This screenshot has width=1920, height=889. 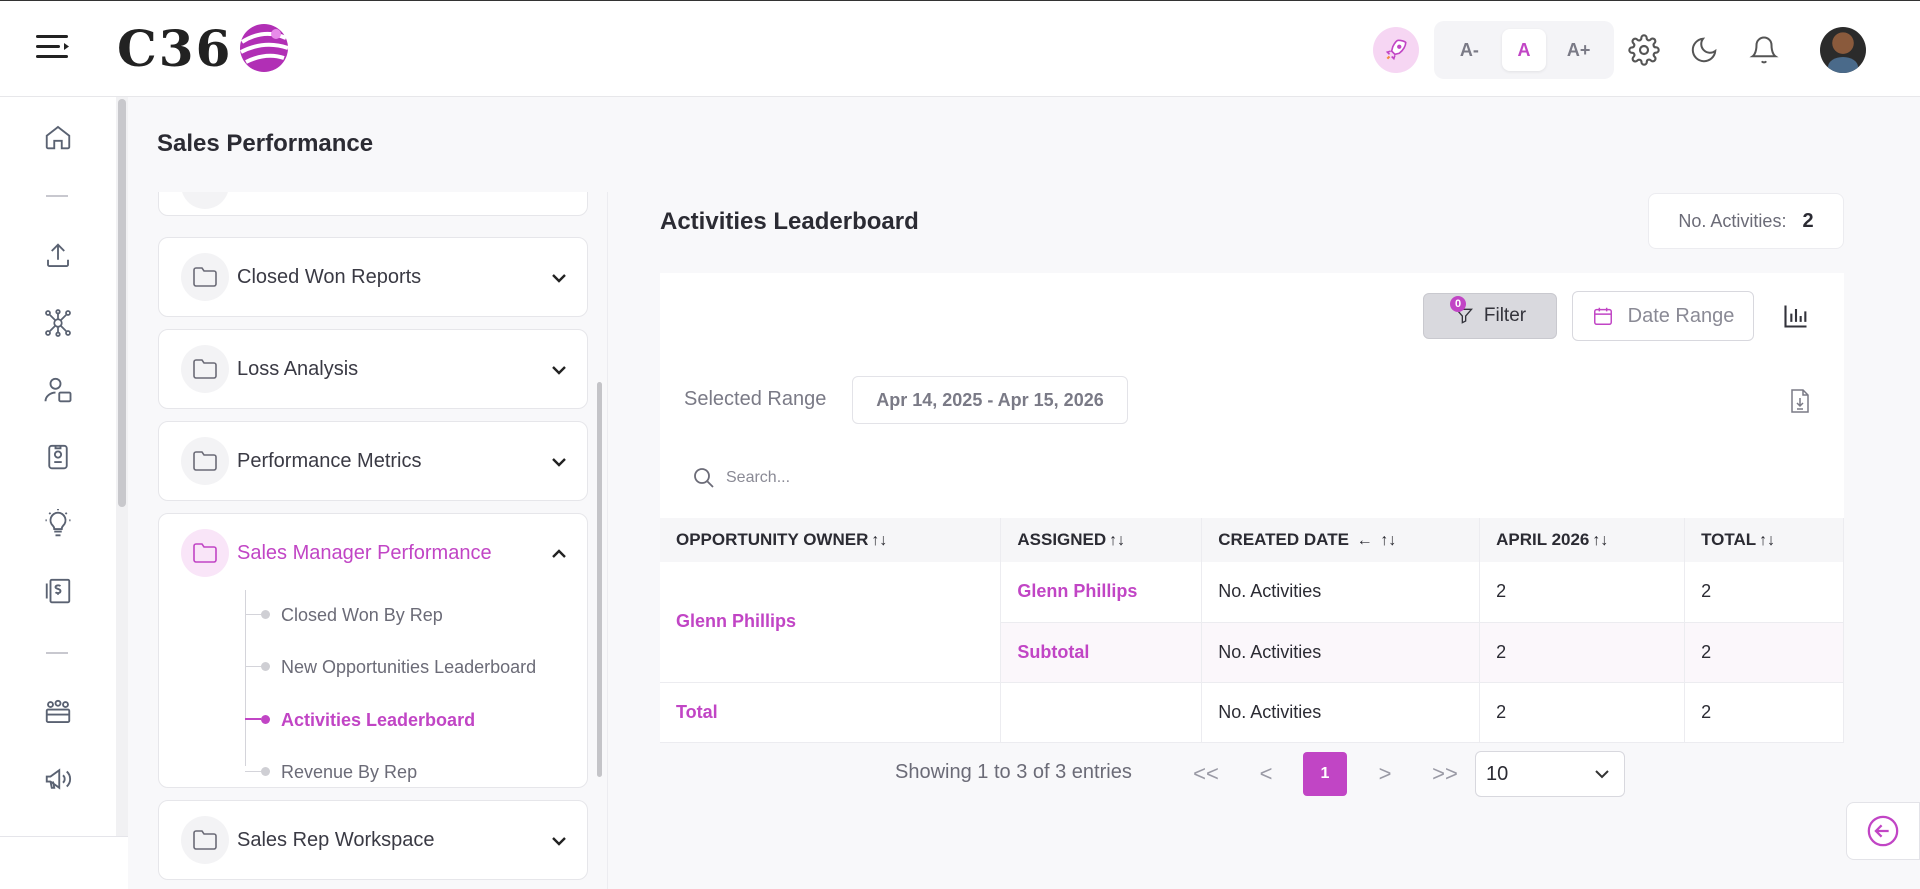 What do you see at coordinates (1732, 220) in the screenshot?
I see `count-label: No. Activities:` at bounding box center [1732, 220].